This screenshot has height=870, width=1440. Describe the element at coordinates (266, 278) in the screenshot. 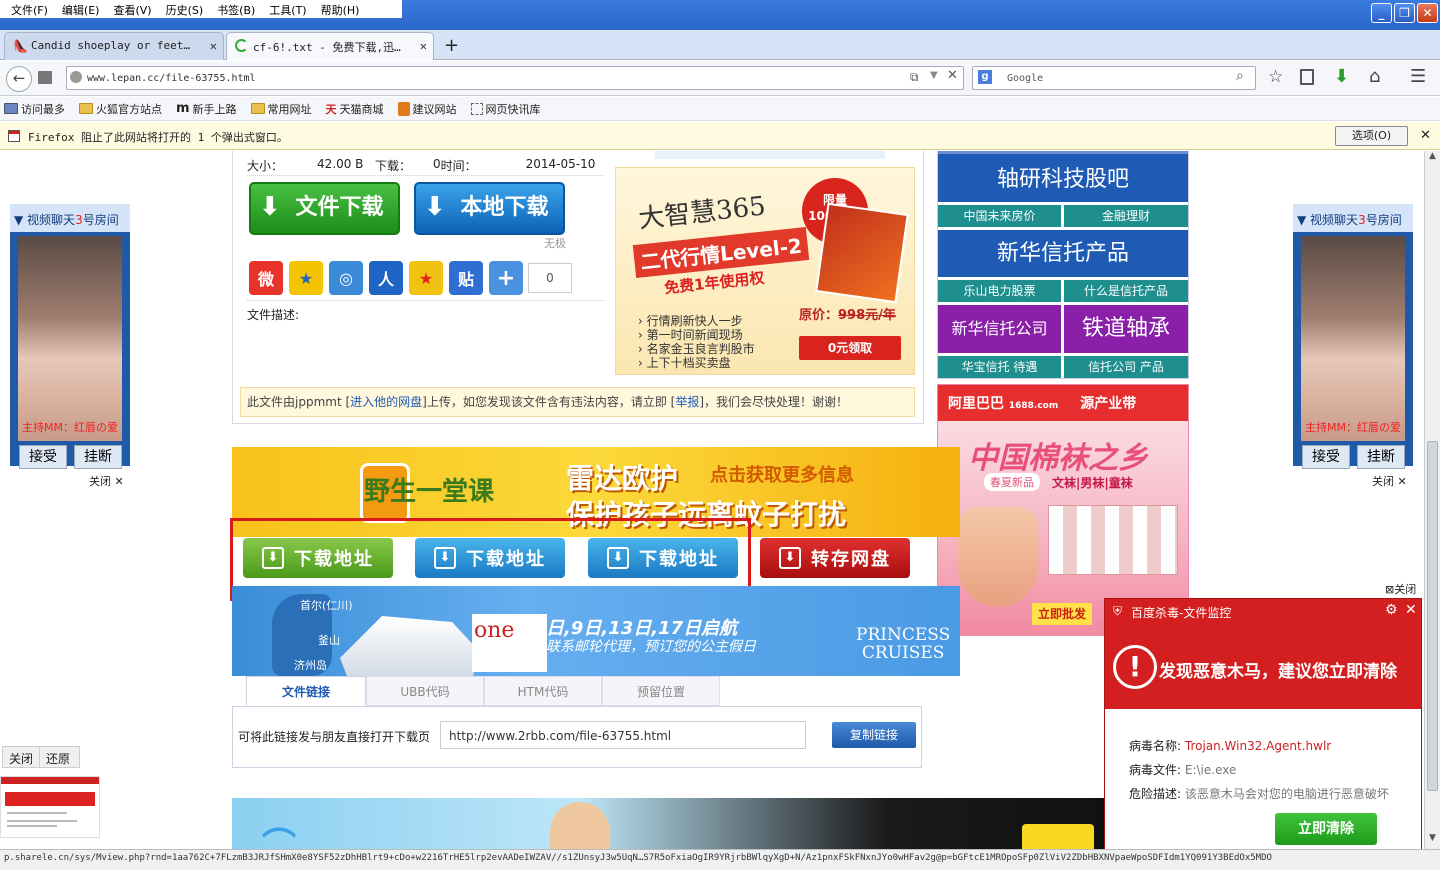

I see `weibo-icon: 微` at that location.